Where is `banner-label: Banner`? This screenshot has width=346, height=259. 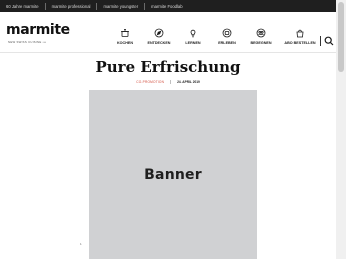 banner-label: Banner is located at coordinates (173, 174).